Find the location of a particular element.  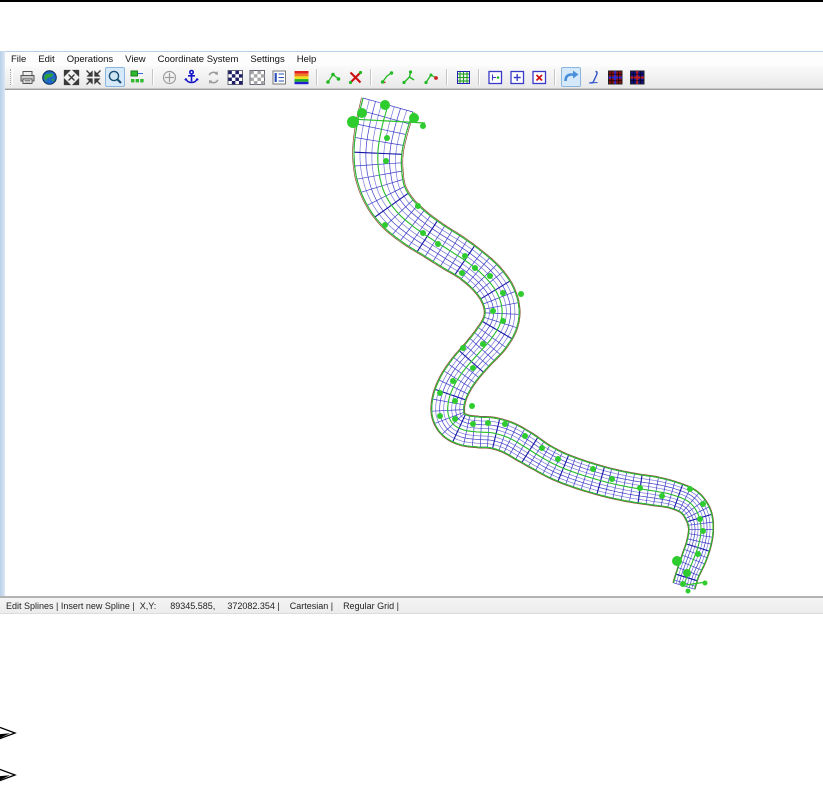

samples-light-button is located at coordinates (257, 77).